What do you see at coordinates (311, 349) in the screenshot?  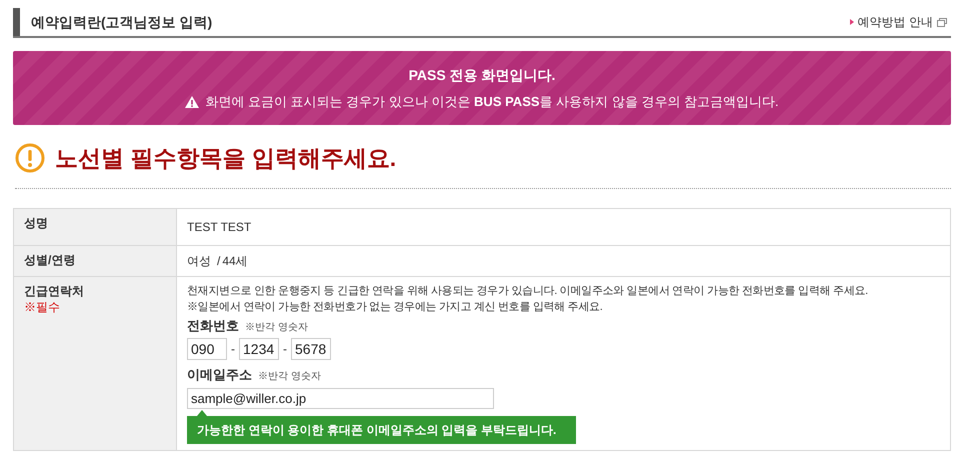 I see `phone-input: 5678` at bounding box center [311, 349].